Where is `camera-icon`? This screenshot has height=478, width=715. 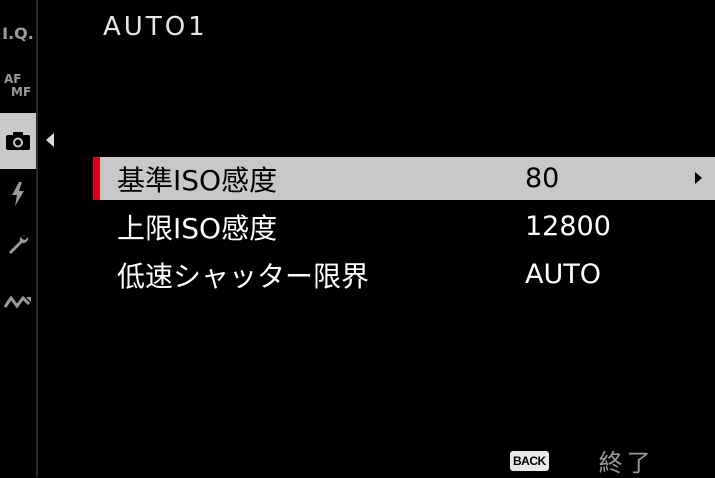
camera-icon is located at coordinates (18, 141).